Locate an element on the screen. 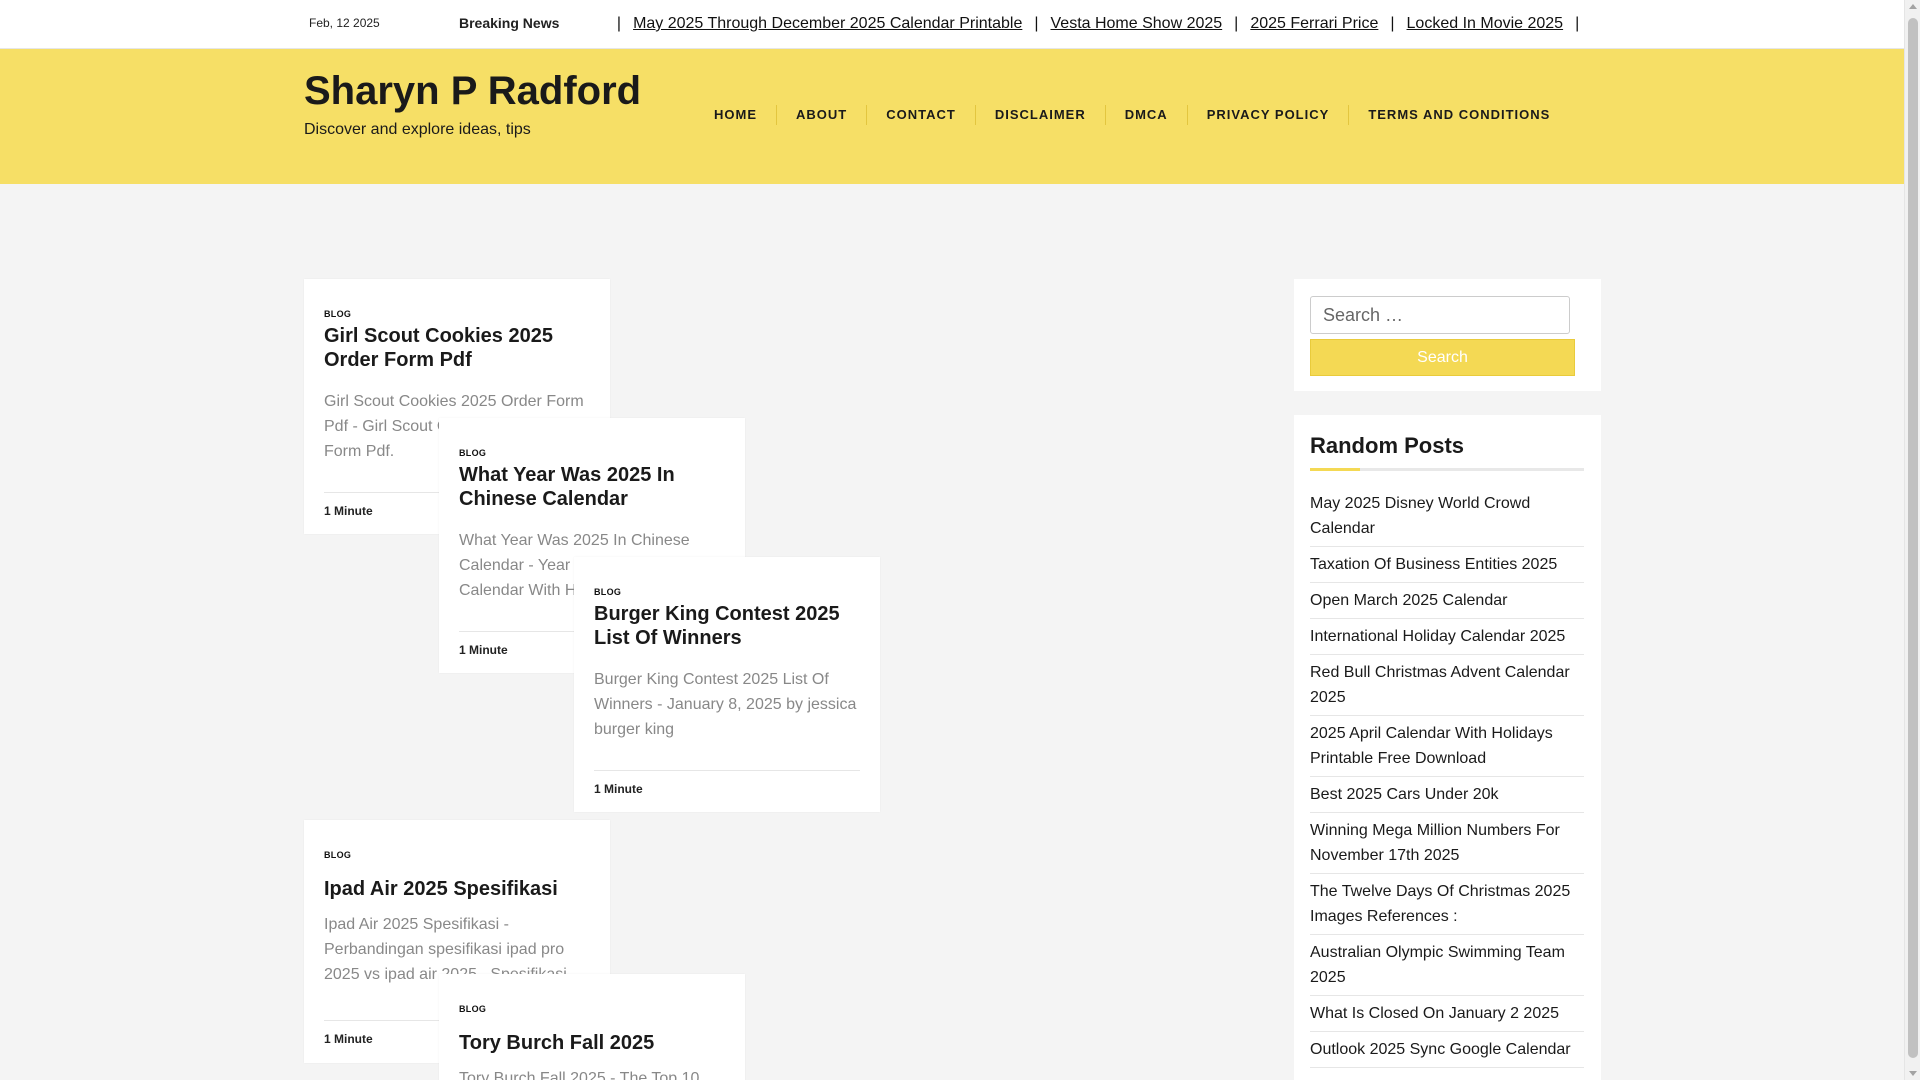  random-post-link: Outlook 2025 Sync Google Calendar is located at coordinates (1447, 1052).